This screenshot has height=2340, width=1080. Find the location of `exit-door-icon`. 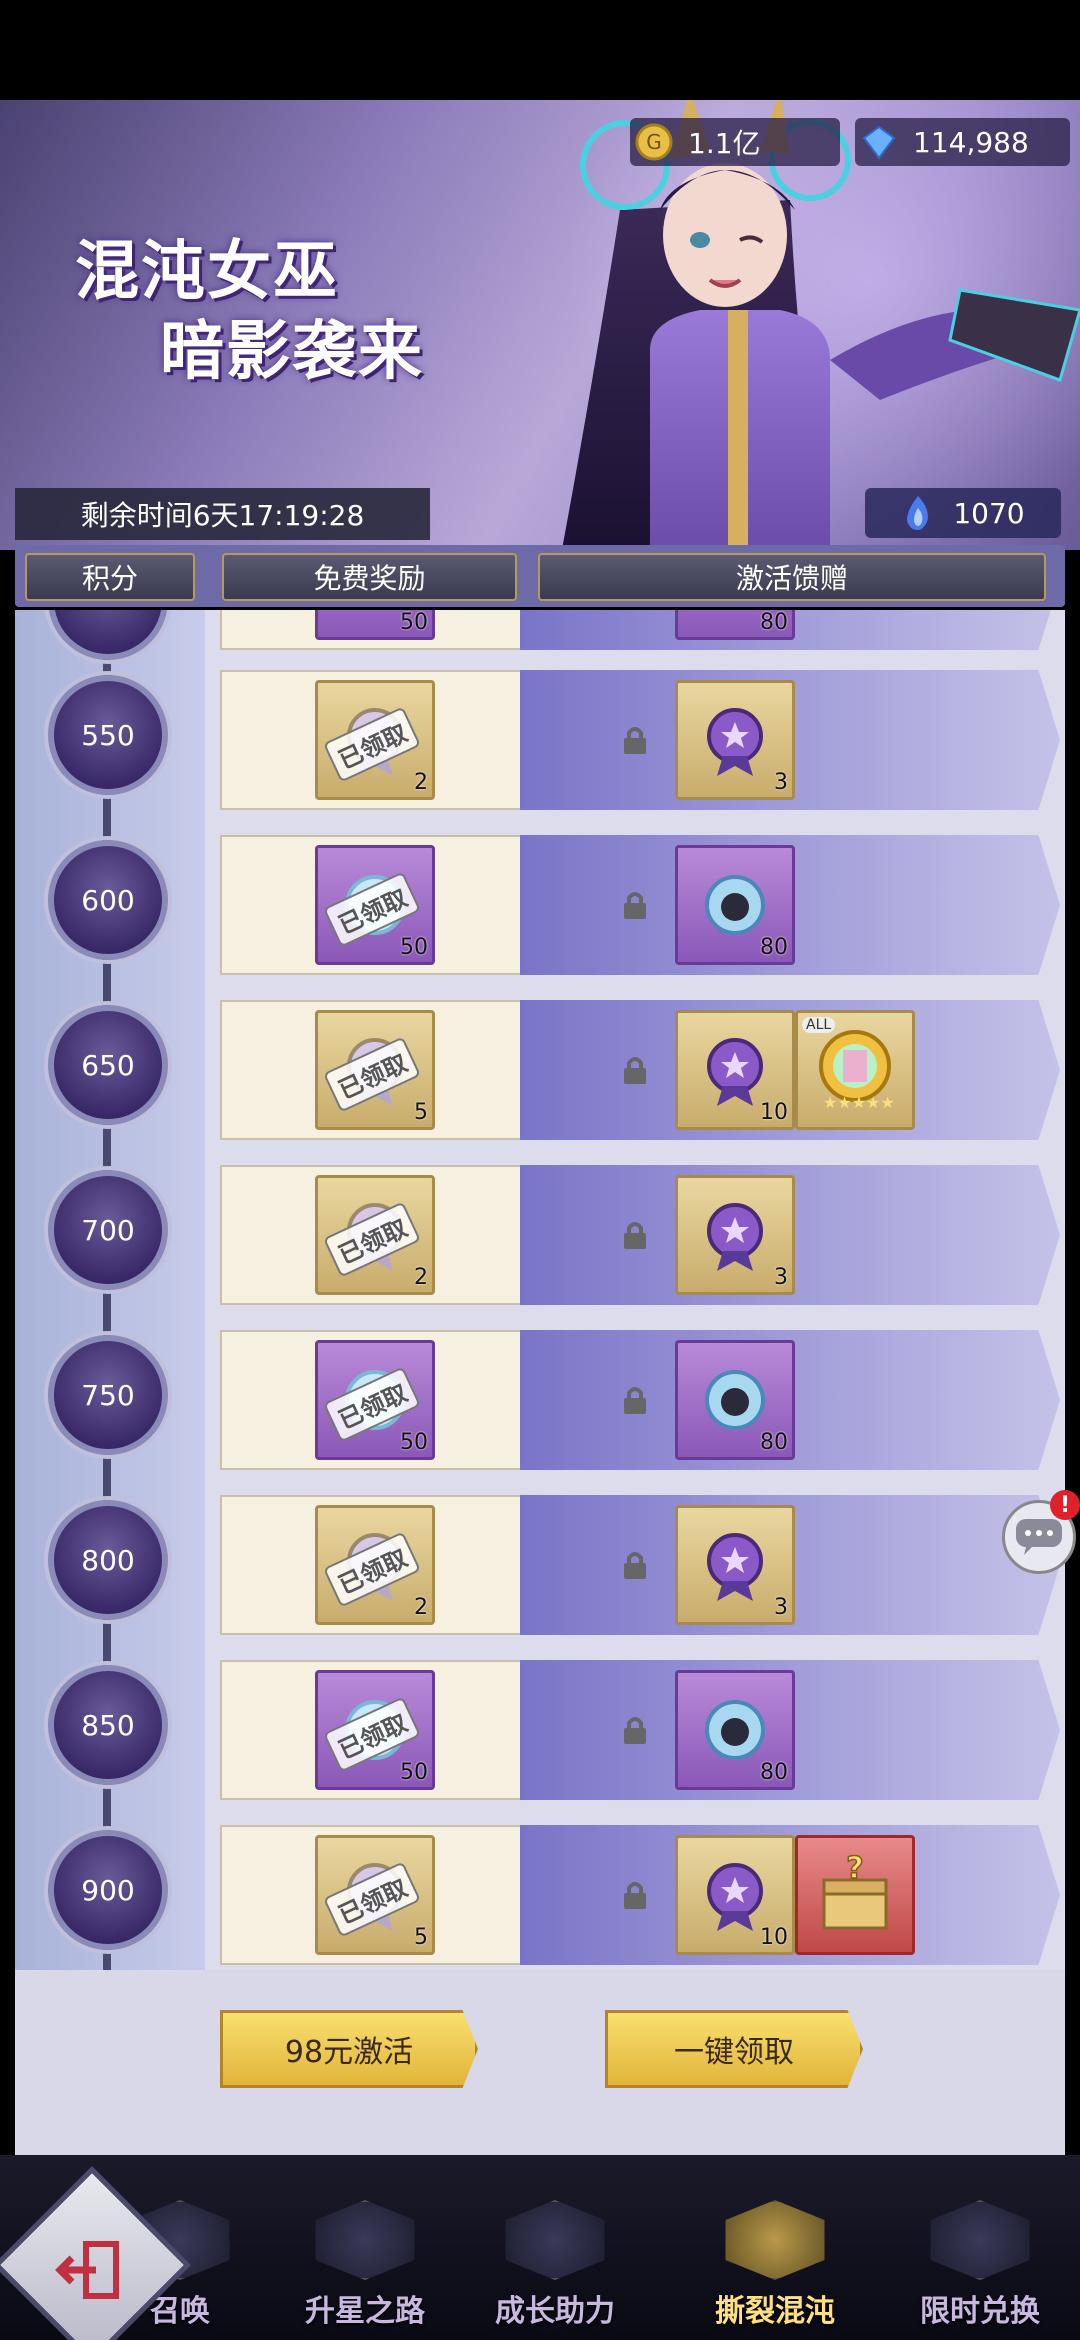

exit-door-icon is located at coordinates (87, 2270).